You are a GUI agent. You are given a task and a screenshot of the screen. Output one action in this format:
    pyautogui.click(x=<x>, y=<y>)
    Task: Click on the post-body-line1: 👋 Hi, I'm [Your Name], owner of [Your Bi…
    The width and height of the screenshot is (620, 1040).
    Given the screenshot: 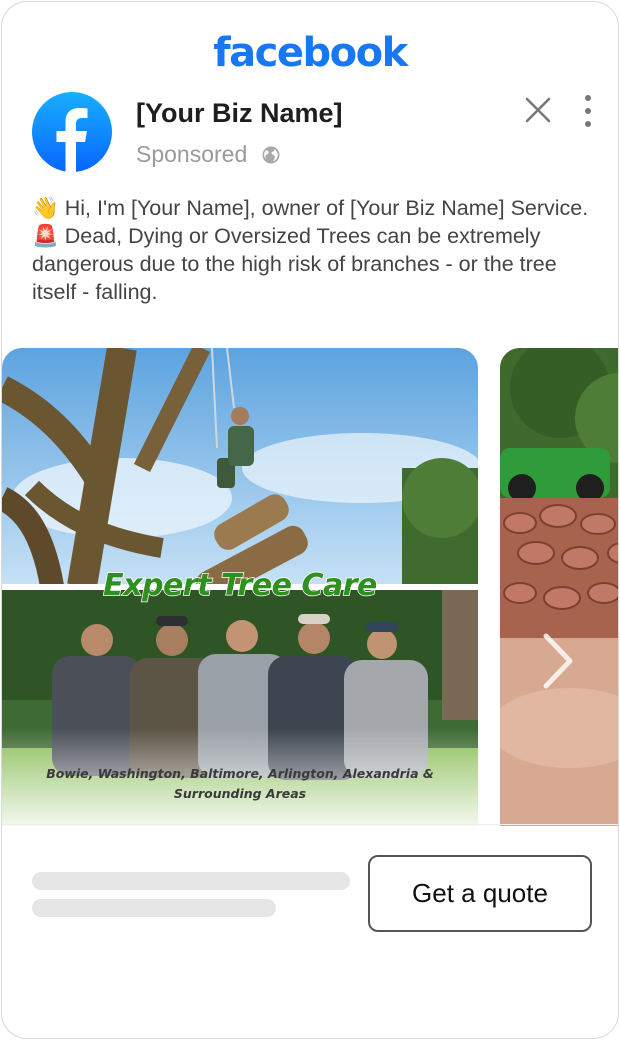 What is the action you would take?
    pyautogui.click(x=310, y=208)
    